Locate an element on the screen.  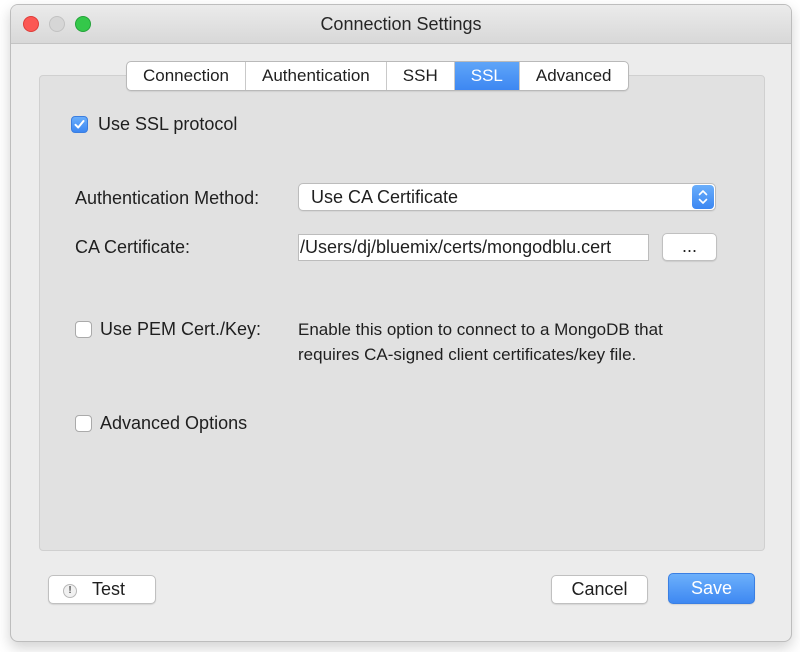
ca-certificate-label: CA Certificate: is located at coordinates (133, 247).